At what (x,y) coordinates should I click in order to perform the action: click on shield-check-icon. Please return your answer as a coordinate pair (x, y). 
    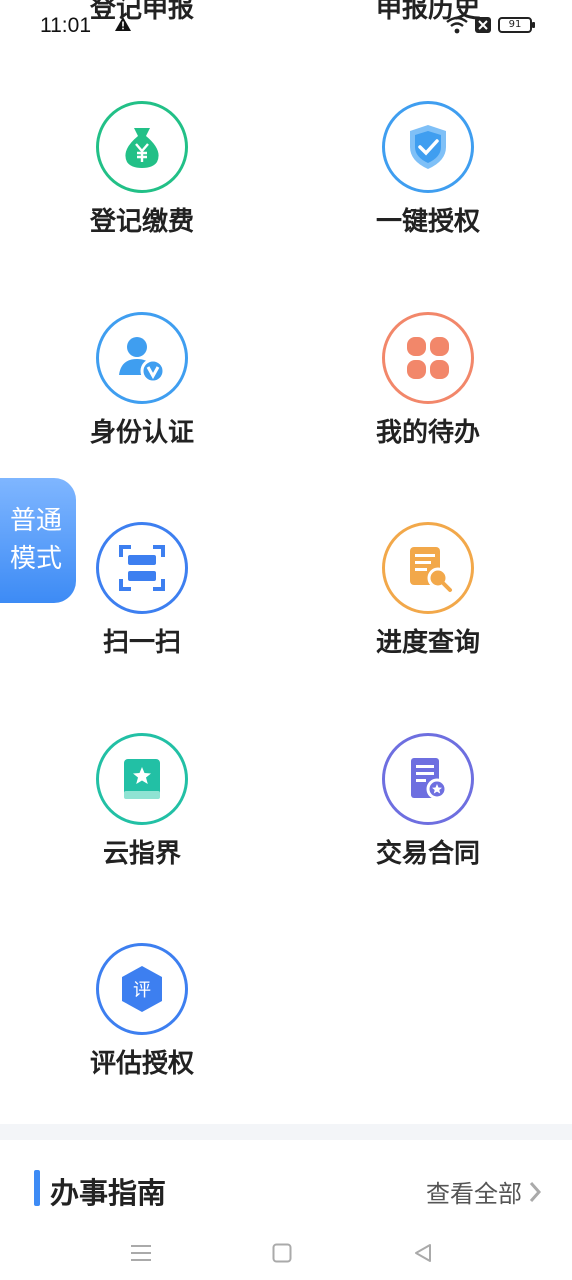
    Looking at the image, I should click on (428, 147).